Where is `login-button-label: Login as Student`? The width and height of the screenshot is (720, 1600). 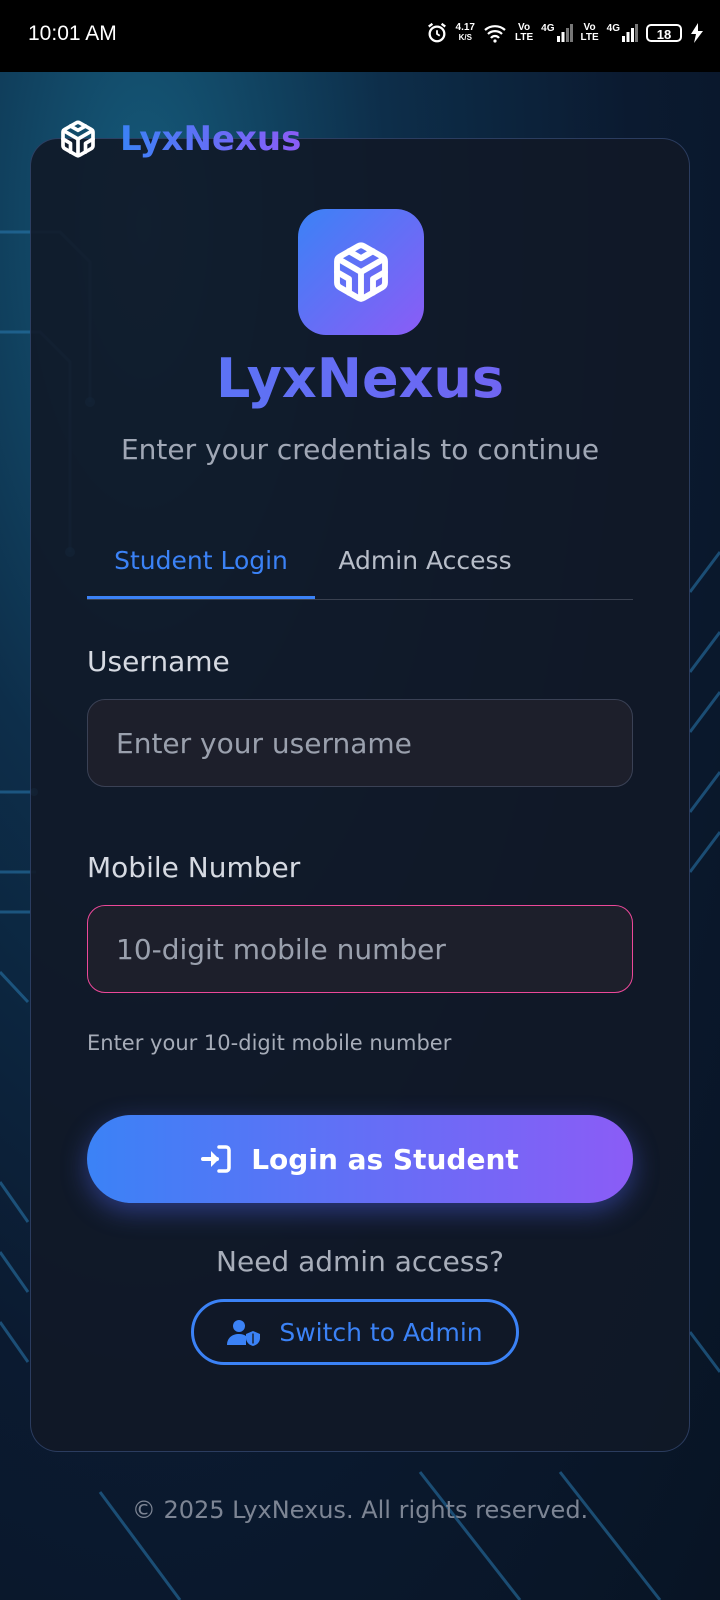 login-button-label: Login as Student is located at coordinates (385, 1159).